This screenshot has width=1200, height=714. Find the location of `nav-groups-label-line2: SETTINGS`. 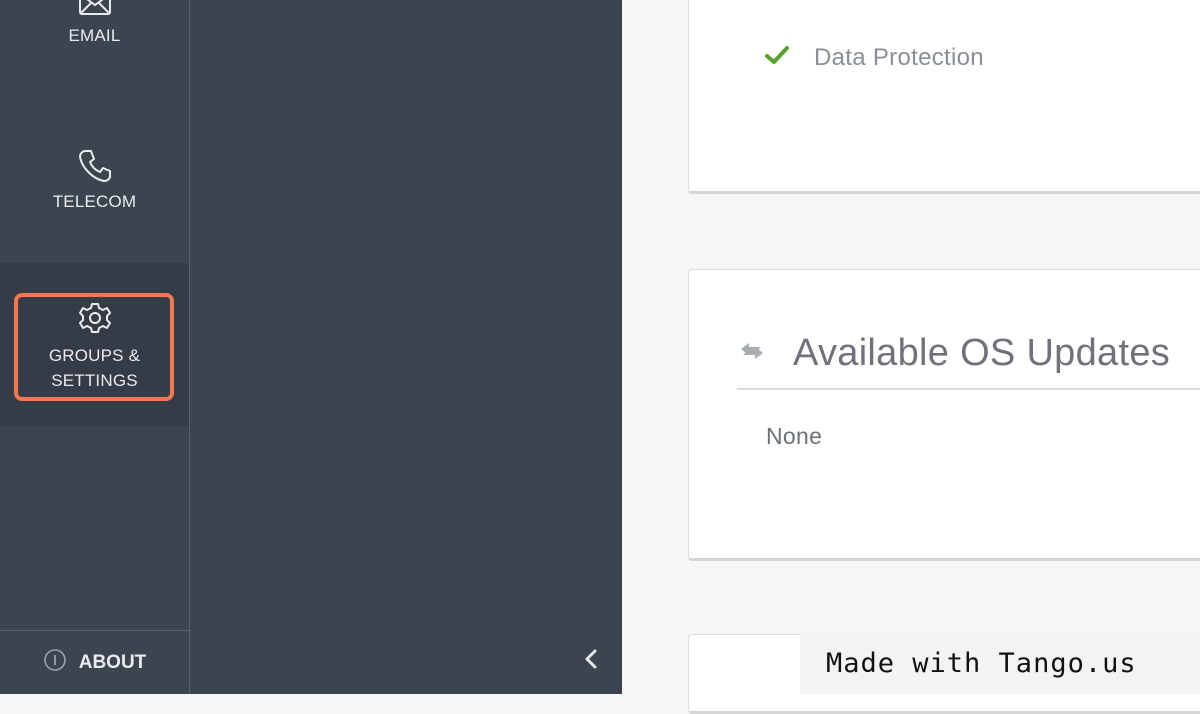

nav-groups-label-line2: SETTINGS is located at coordinates (94, 380).